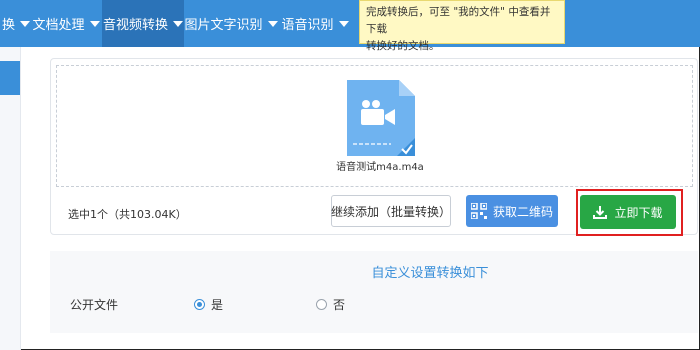 This screenshot has width=700, height=350. Describe the element at coordinates (339, 305) in the screenshot. I see `radio-label: 否` at that location.